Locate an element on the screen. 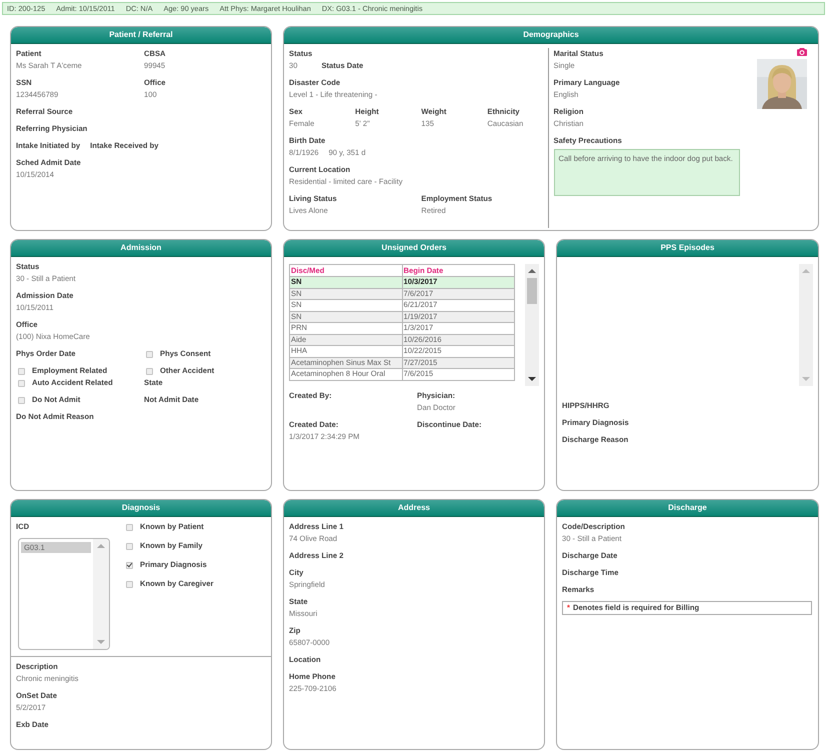 Image resolution: width=828 pixels, height=753 pixels. panel-header: Patient / Referral is located at coordinates (141, 35).